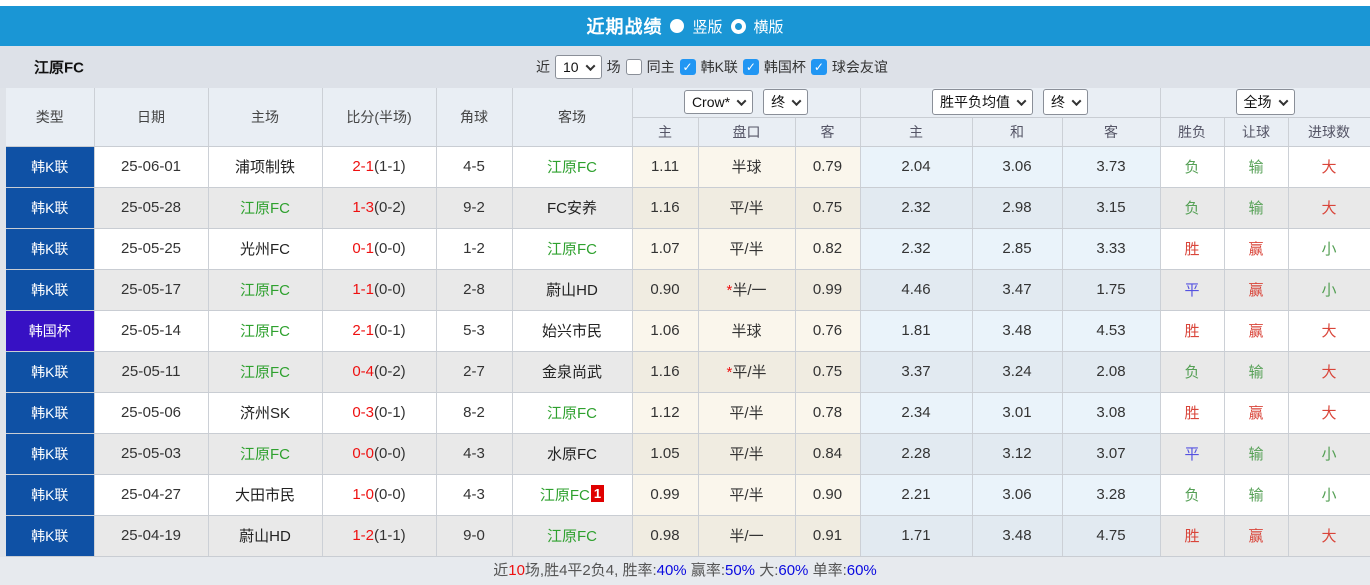 The image size is (1370, 585). What do you see at coordinates (677, 26) in the screenshot?
I see `vertical-layout-radio` at bounding box center [677, 26].